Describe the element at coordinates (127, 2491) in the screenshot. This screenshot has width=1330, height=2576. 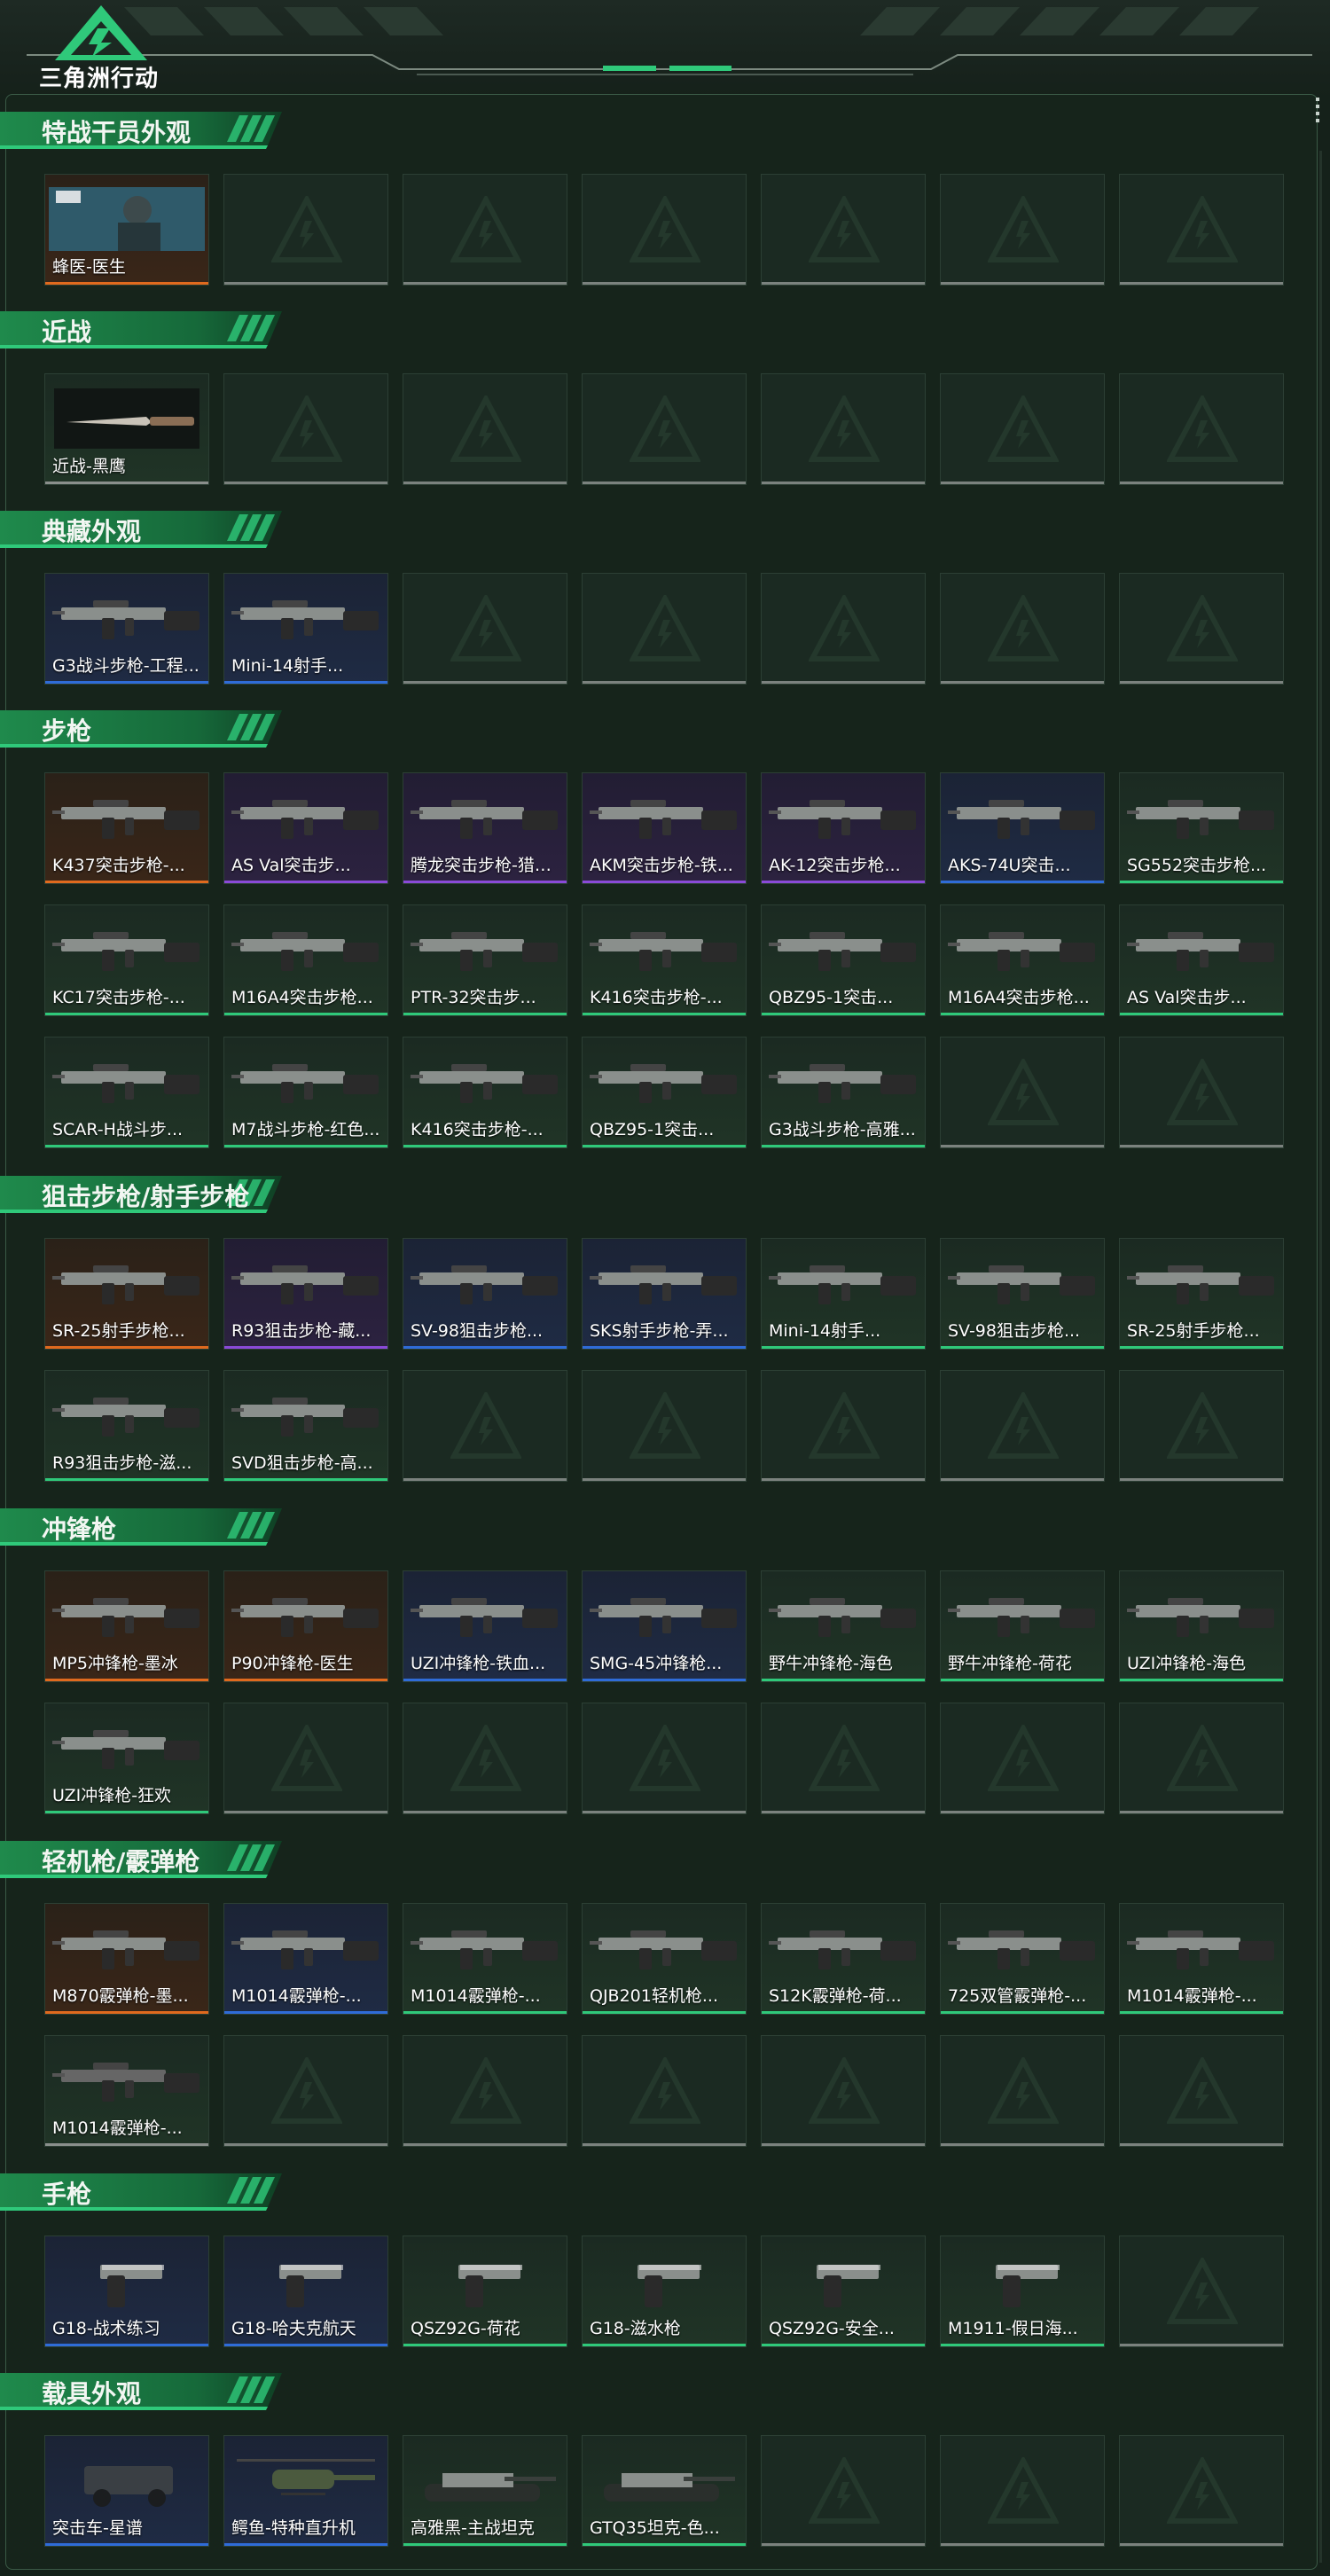
I see `item-card: 突击车-星谱` at that location.